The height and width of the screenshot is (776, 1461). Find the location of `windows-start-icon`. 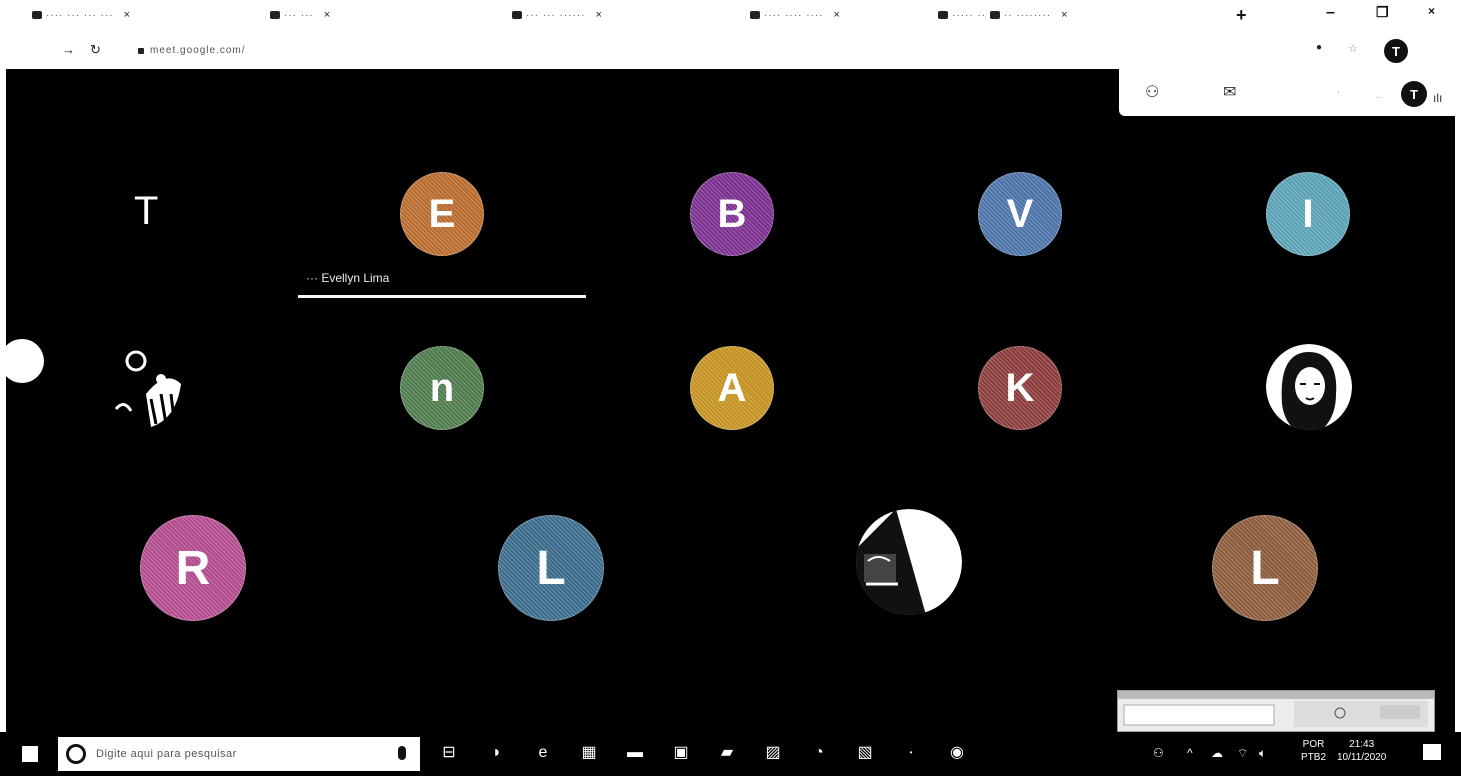

windows-start-icon is located at coordinates (30, 754).